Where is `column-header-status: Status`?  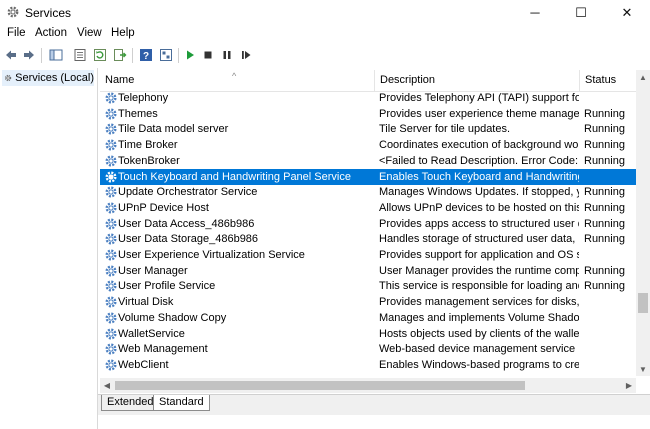
column-header-status: Status is located at coordinates (609, 80).